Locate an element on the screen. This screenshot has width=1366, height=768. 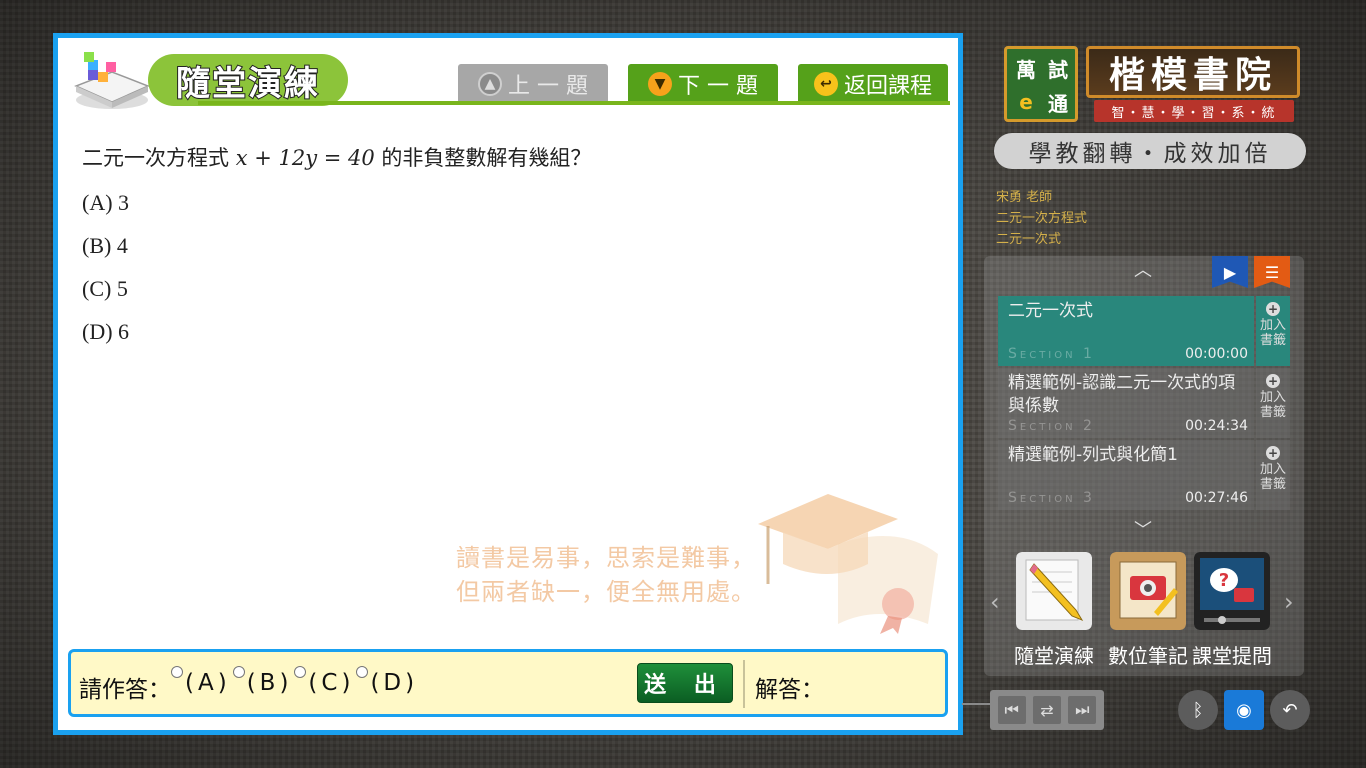
section-title: 二元一次式 is located at coordinates (1050, 311).